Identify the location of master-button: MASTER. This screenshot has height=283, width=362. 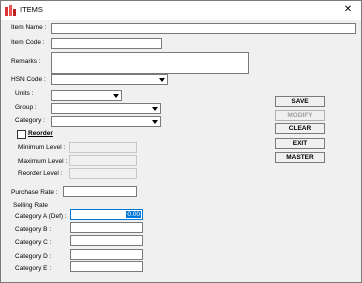
(300, 157).